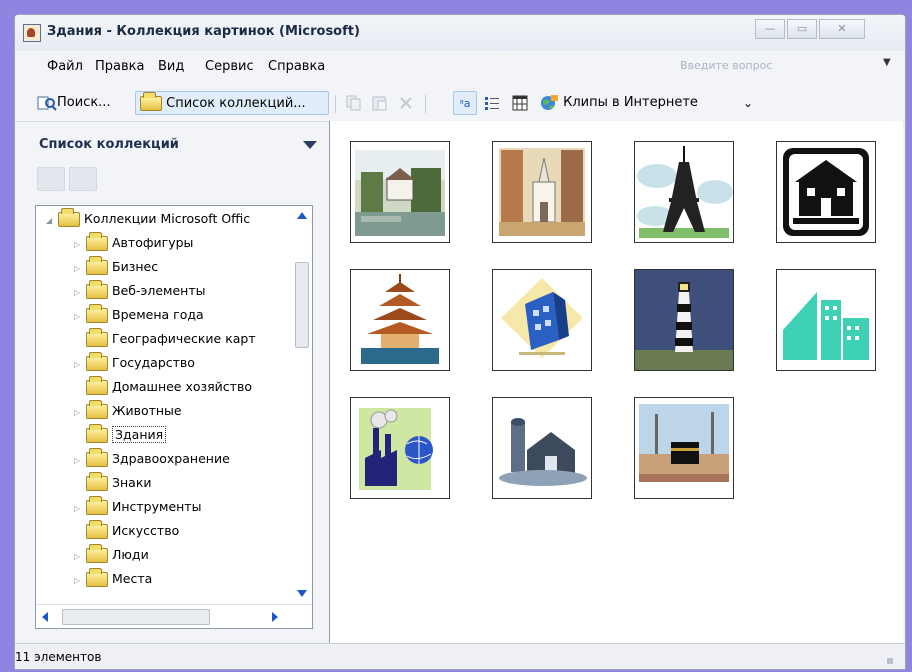 This screenshot has height=672, width=912. I want to click on factory-globe-clip, so click(400, 448).